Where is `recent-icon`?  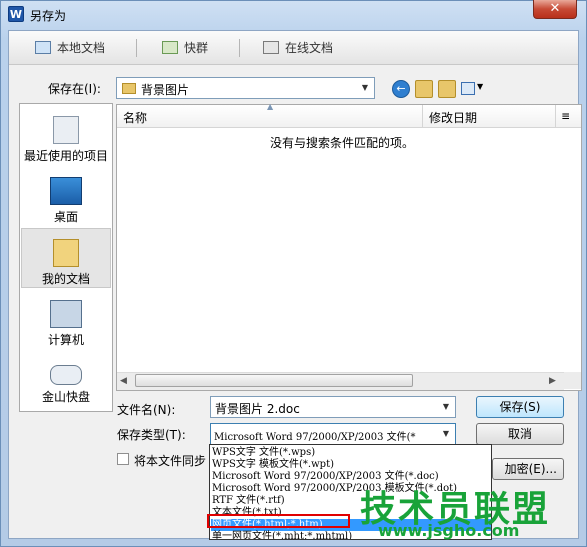
recent-icon is located at coordinates (66, 130).